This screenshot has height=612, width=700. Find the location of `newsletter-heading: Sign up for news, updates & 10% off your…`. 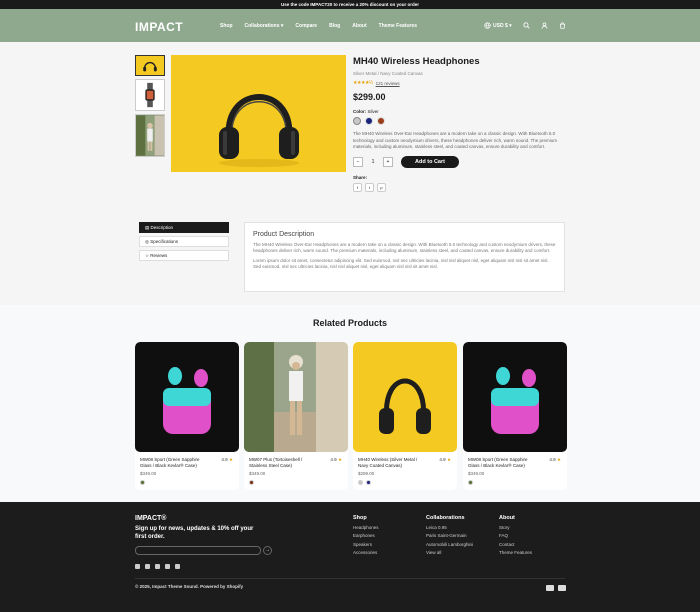

newsletter-heading: Sign up for news, updates & 10% off your… is located at coordinates (194, 533).